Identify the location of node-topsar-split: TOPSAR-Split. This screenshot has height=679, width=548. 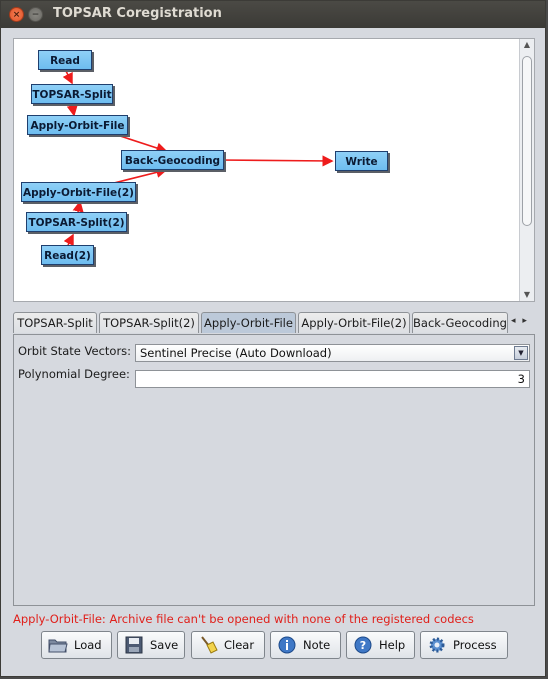
(72, 94).